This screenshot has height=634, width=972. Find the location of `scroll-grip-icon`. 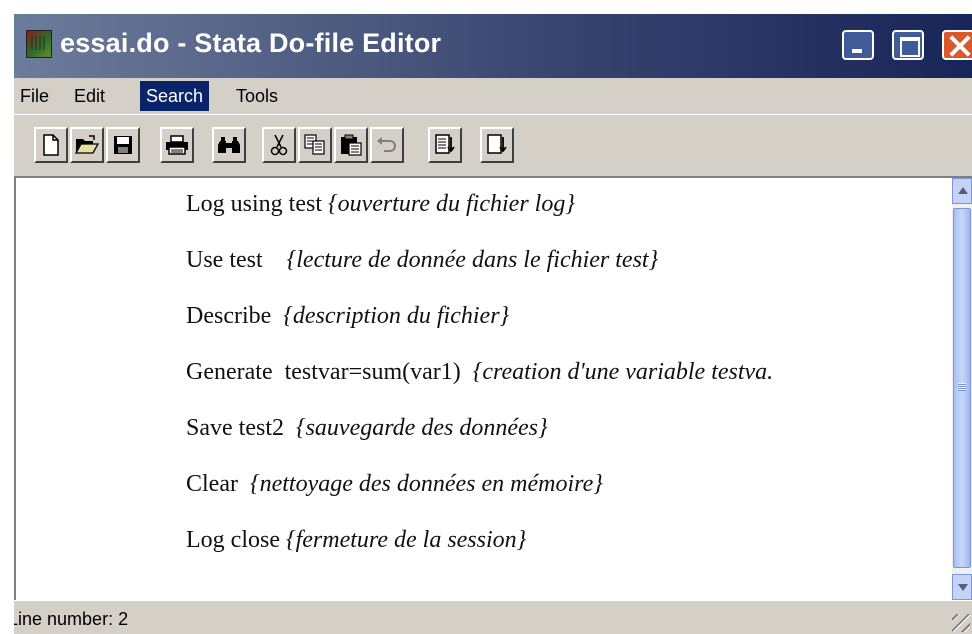

scroll-grip-icon is located at coordinates (962, 387).